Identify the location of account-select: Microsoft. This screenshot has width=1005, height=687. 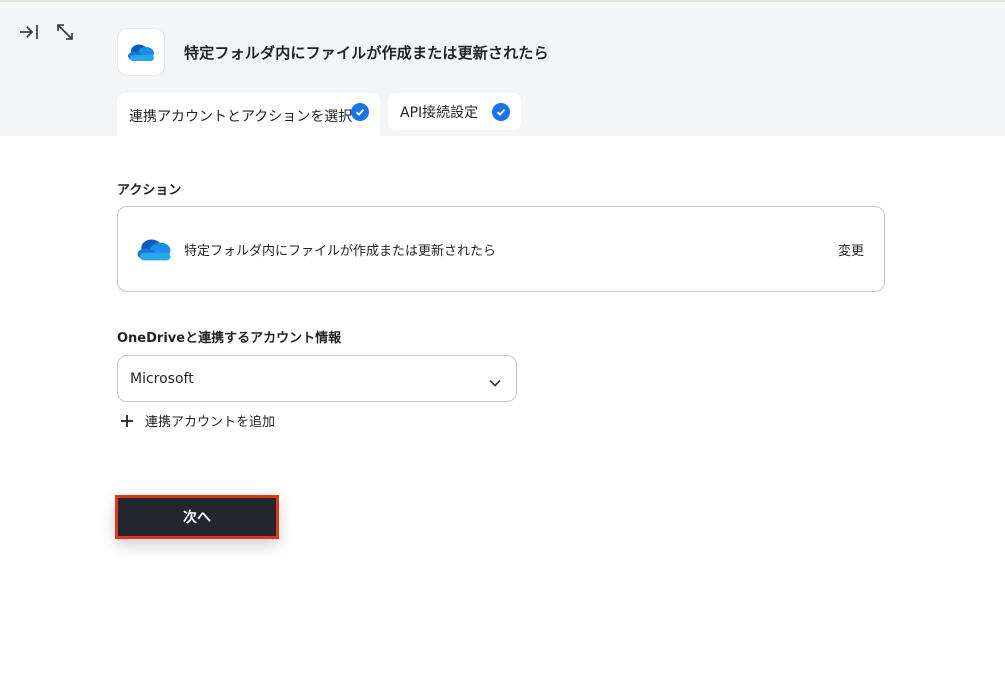
(317, 378).